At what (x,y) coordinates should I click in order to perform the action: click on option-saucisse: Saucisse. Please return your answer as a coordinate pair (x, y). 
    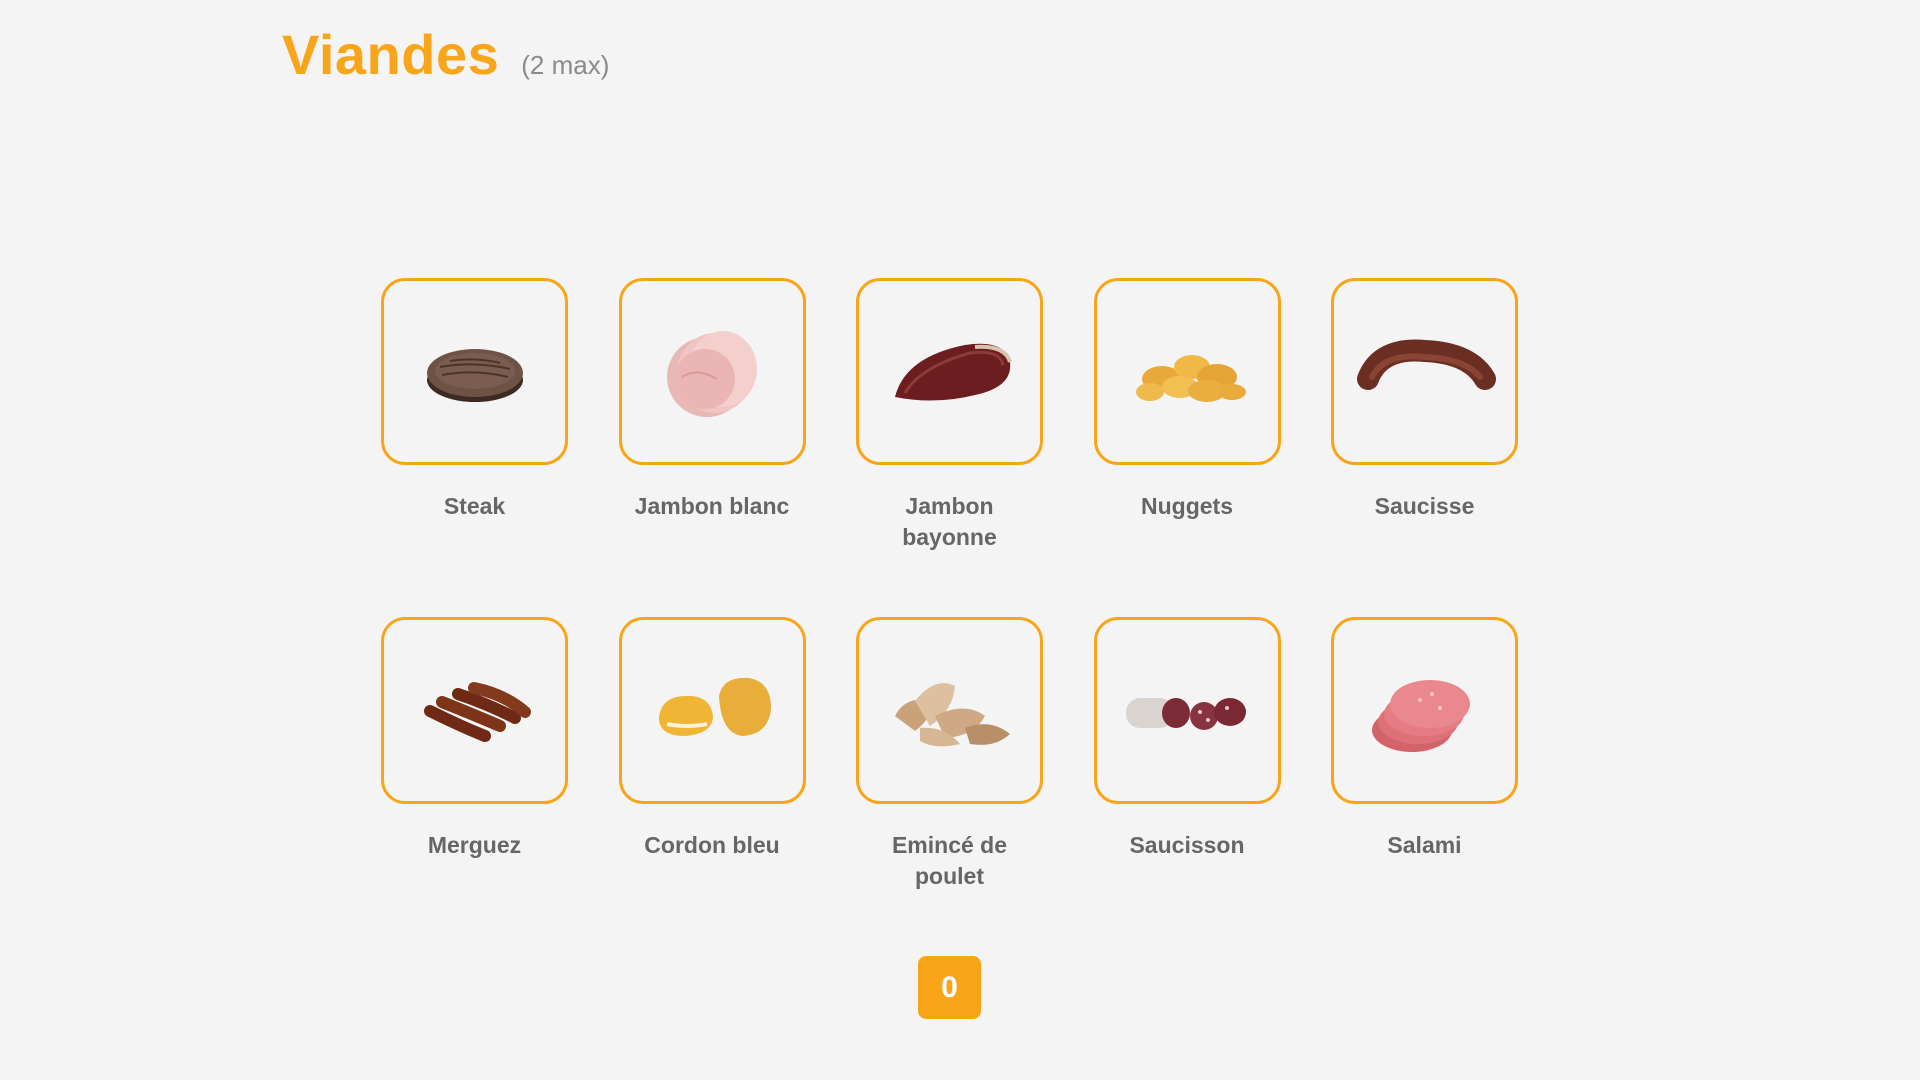
    Looking at the image, I should click on (1424, 447).